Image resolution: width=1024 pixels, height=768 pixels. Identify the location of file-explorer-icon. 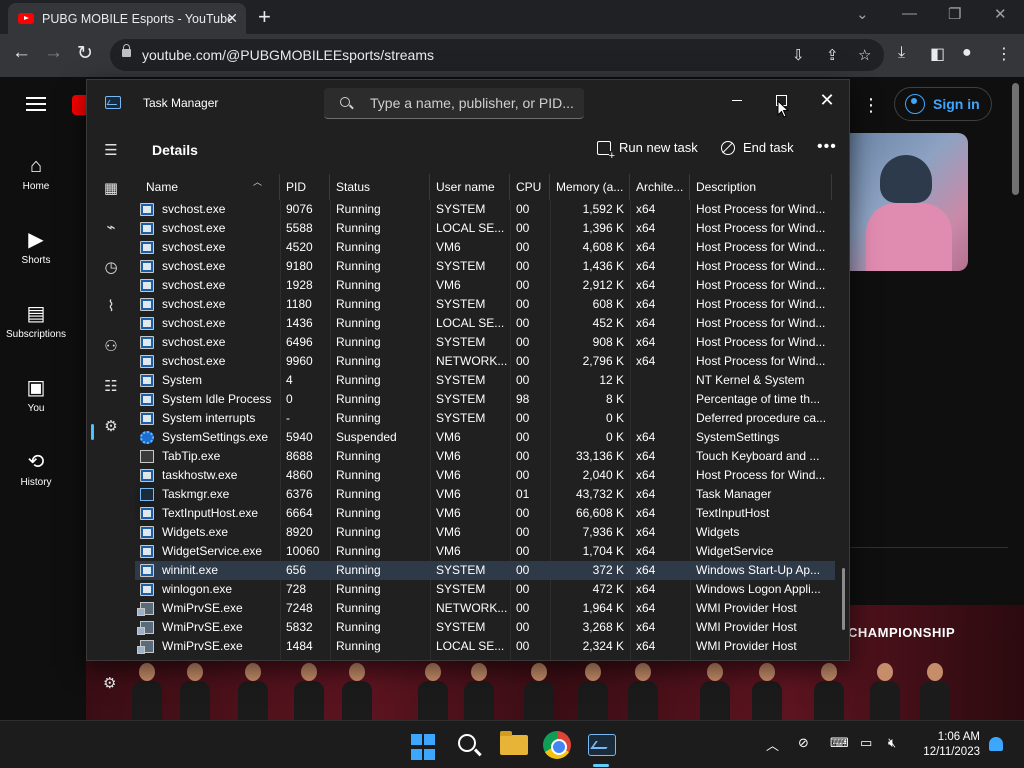
(514, 743).